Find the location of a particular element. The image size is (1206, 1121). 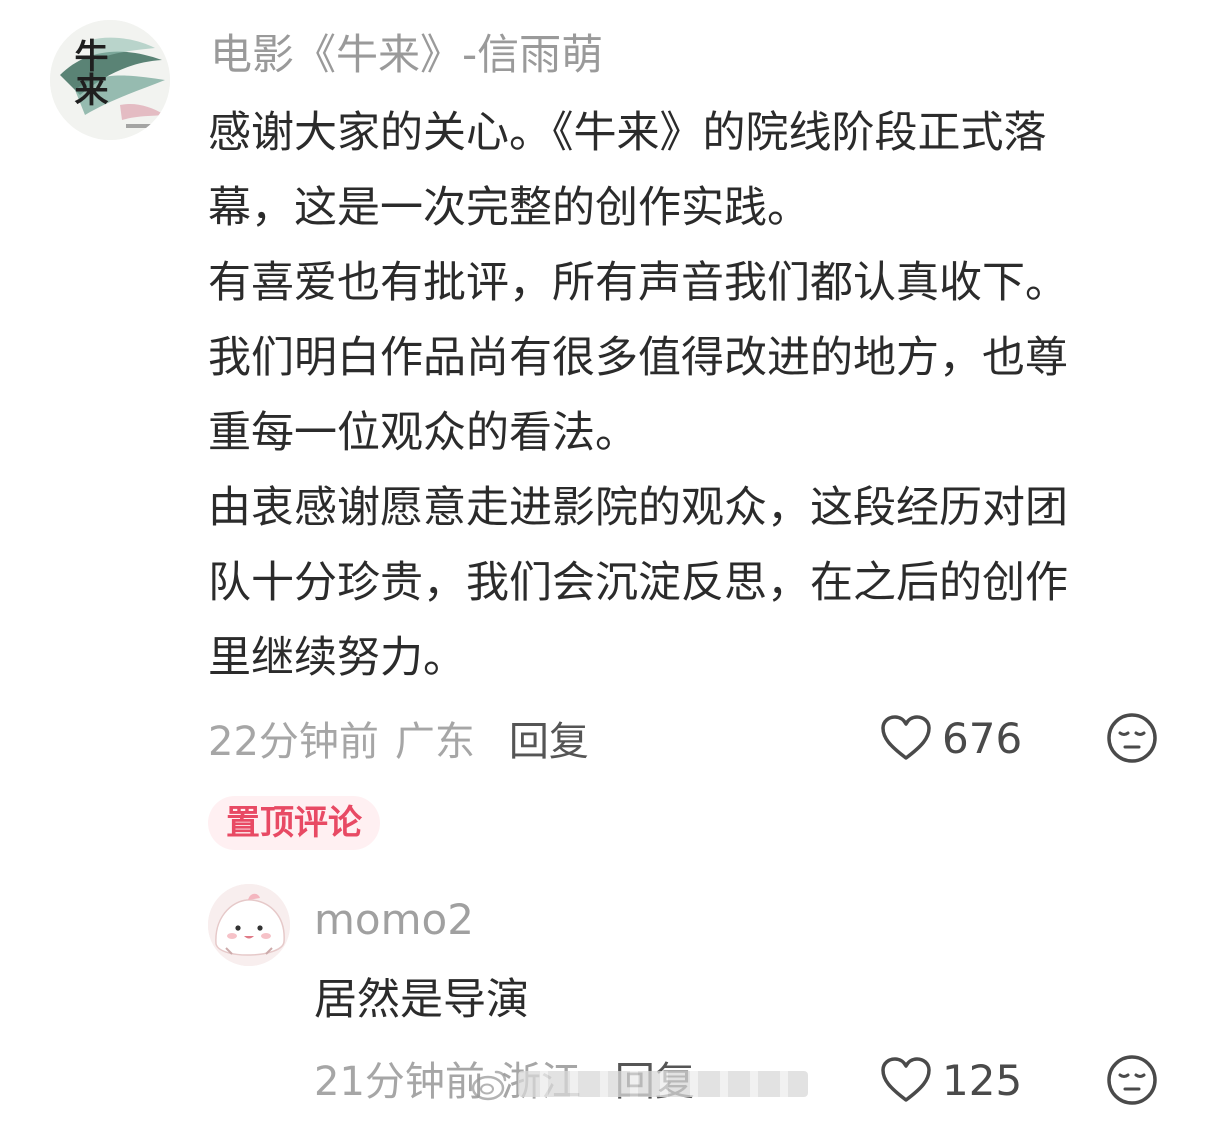

comment-line: 幕，这是一次完整的创作实践。 is located at coordinates (509, 208).